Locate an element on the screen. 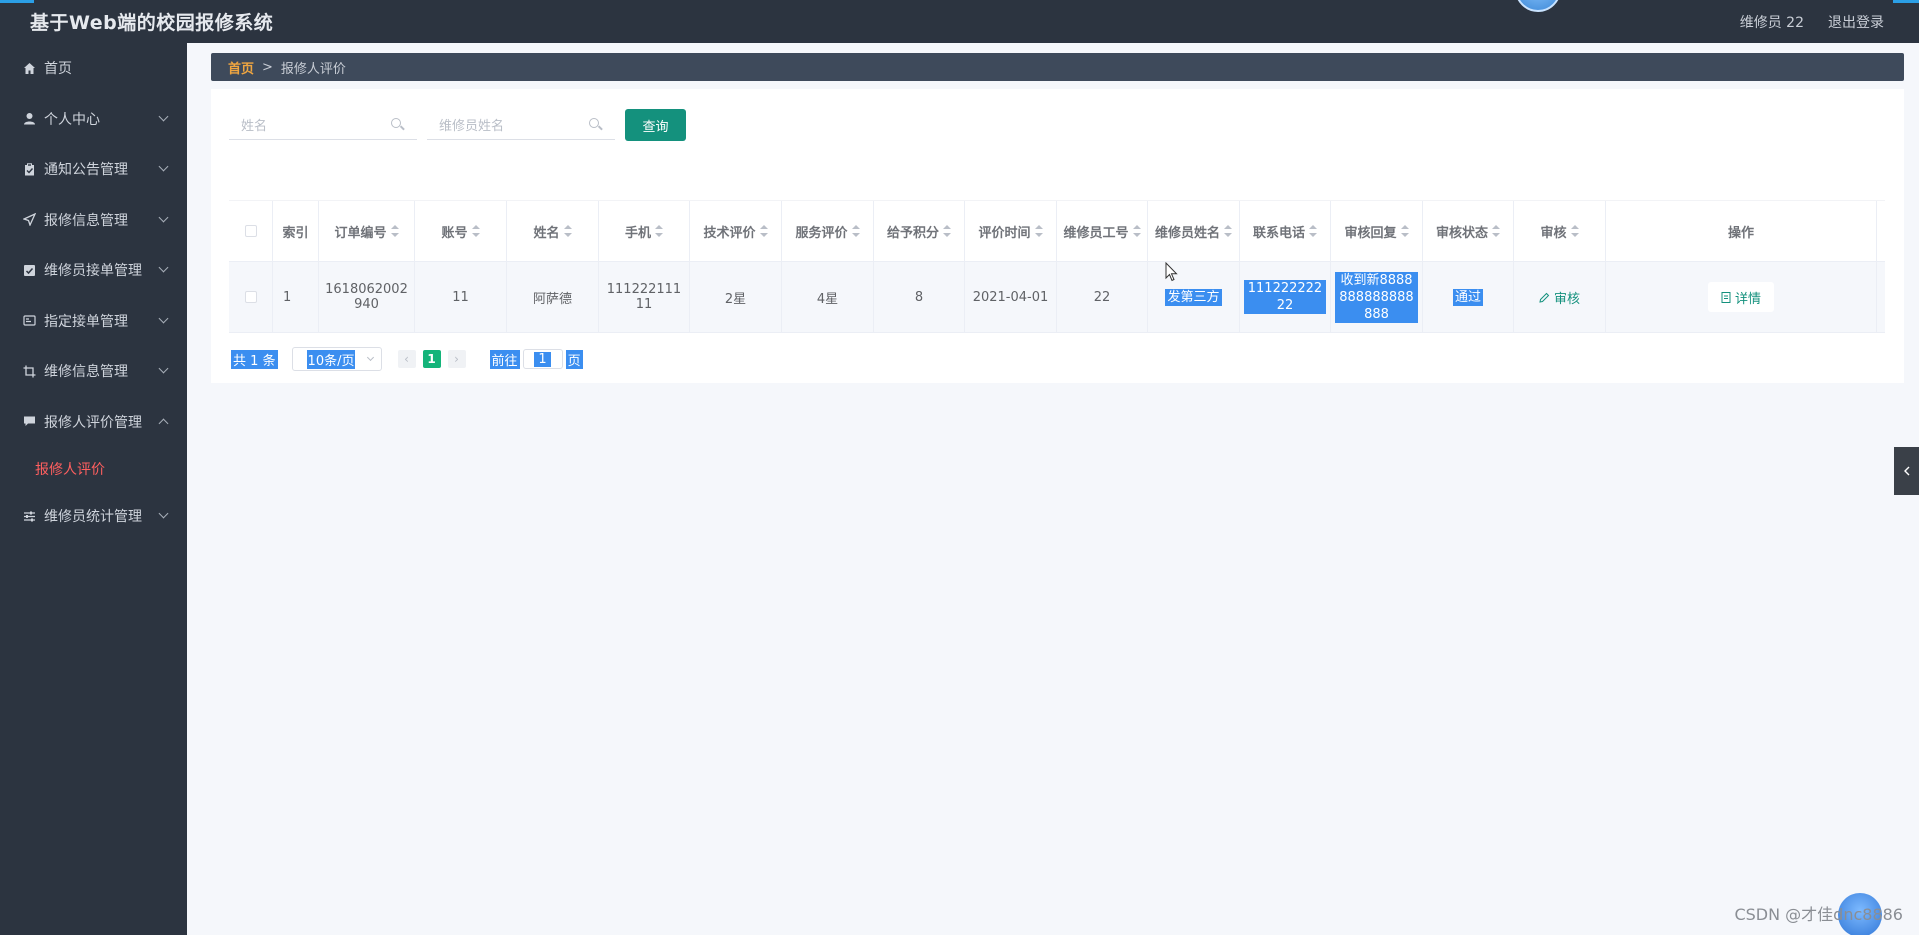 The width and height of the screenshot is (1919, 935). header-audit-reply: 审核回复 is located at coordinates (1377, 231).